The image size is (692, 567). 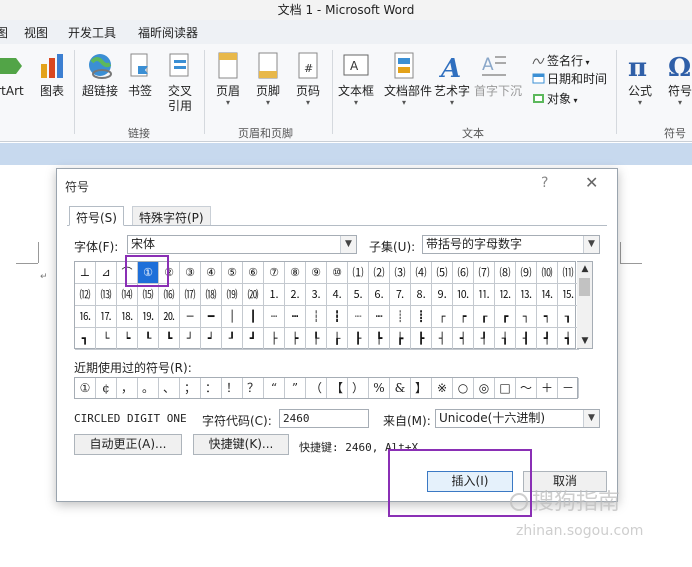 What do you see at coordinates (526, 295) in the screenshot?
I see `symbol-cell: ⒔` at bounding box center [526, 295].